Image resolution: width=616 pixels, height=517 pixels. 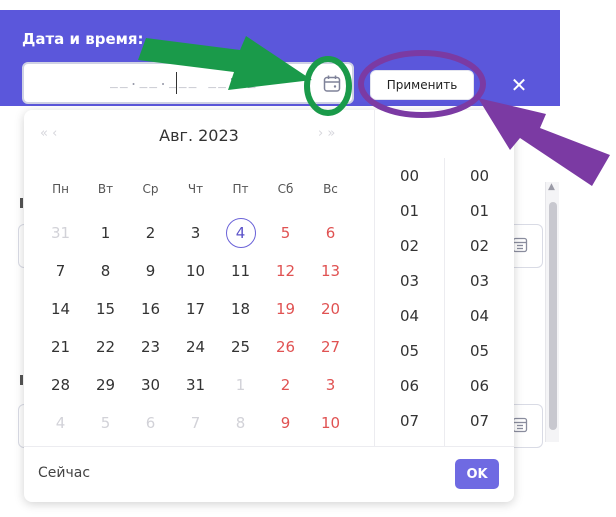 What do you see at coordinates (328, 86) in the screenshot?
I see `green-highlight-ellipse` at bounding box center [328, 86].